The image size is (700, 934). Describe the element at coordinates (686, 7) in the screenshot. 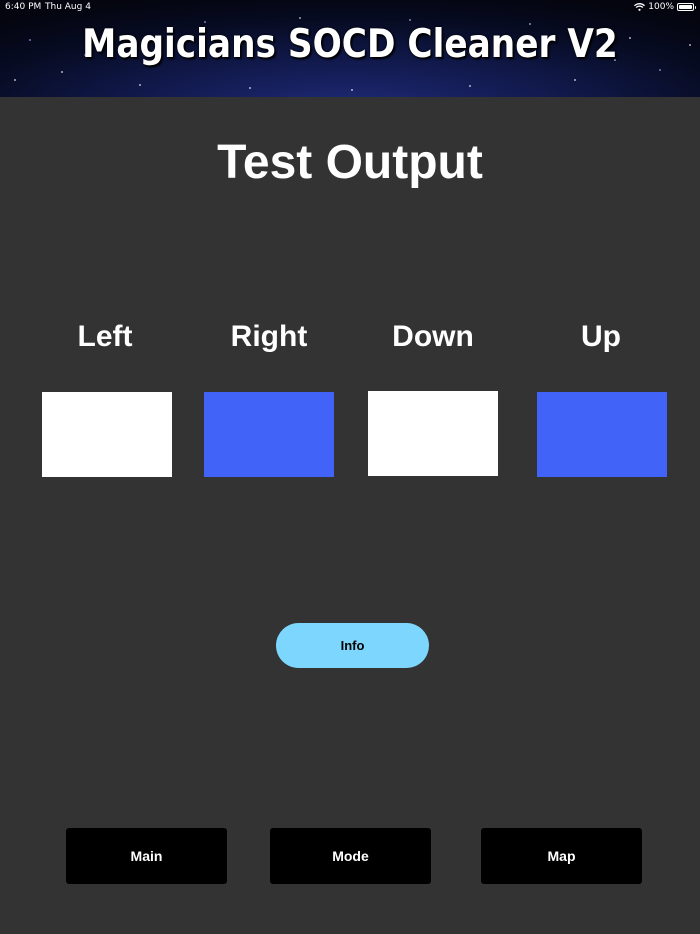

I see `battery-full-icon` at that location.